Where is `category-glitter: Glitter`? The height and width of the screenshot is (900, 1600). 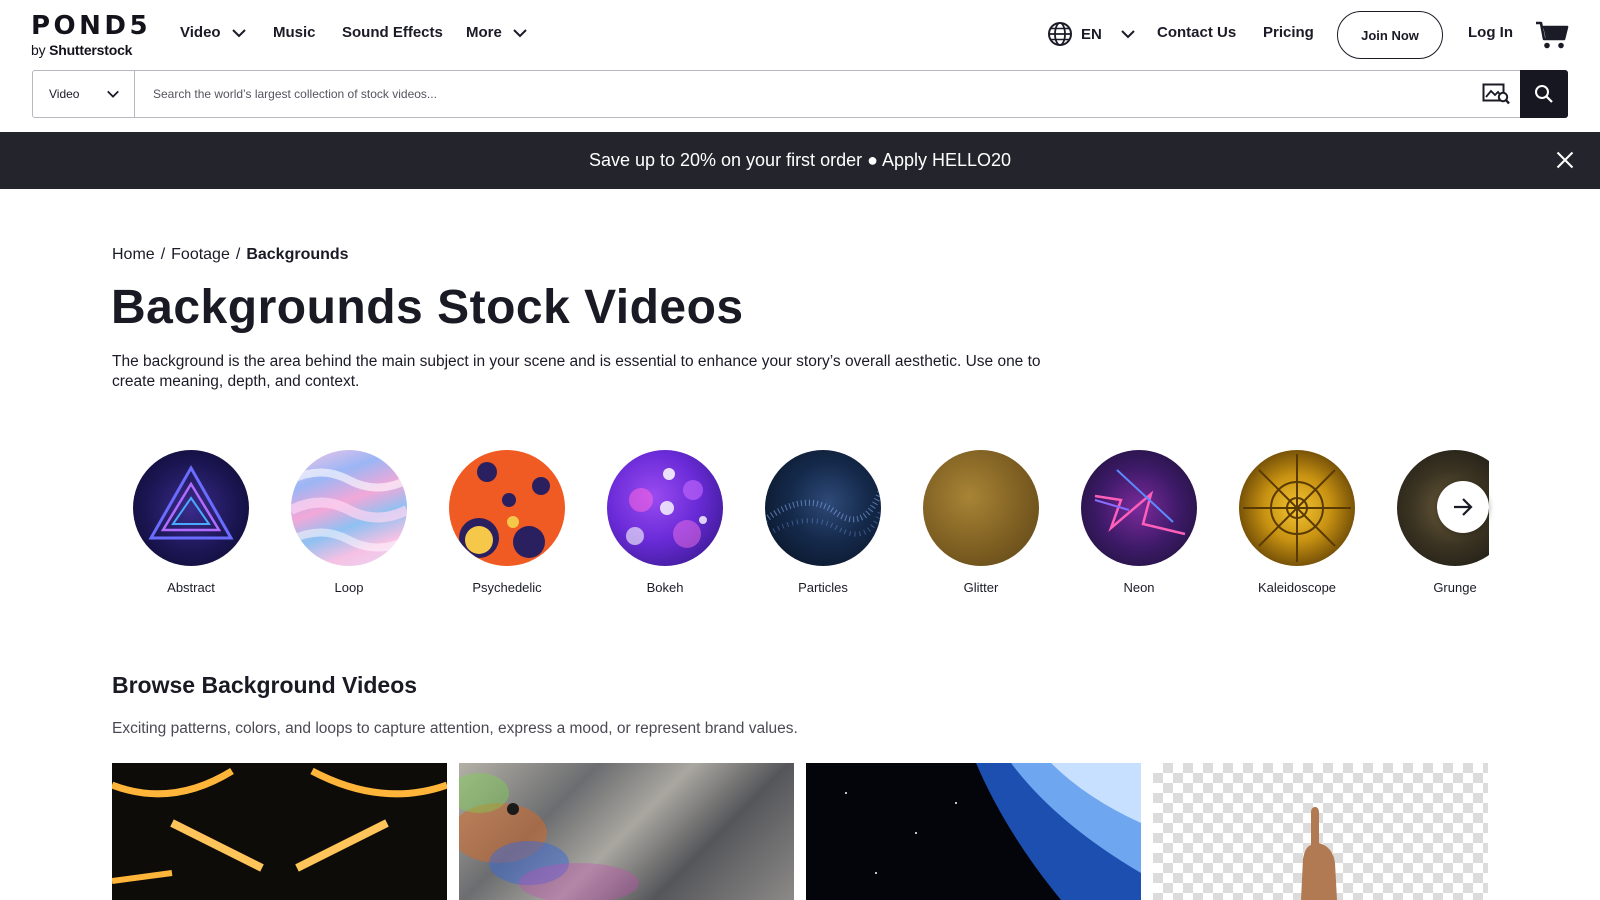
category-glitter: Glitter is located at coordinates (981, 522).